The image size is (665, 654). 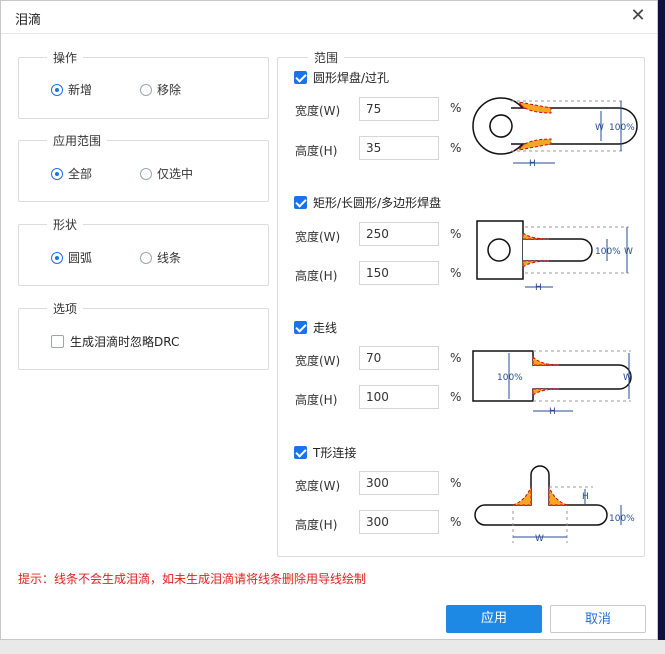 What do you see at coordinates (332, 647) in the screenshot?
I see `background-table-row` at bounding box center [332, 647].